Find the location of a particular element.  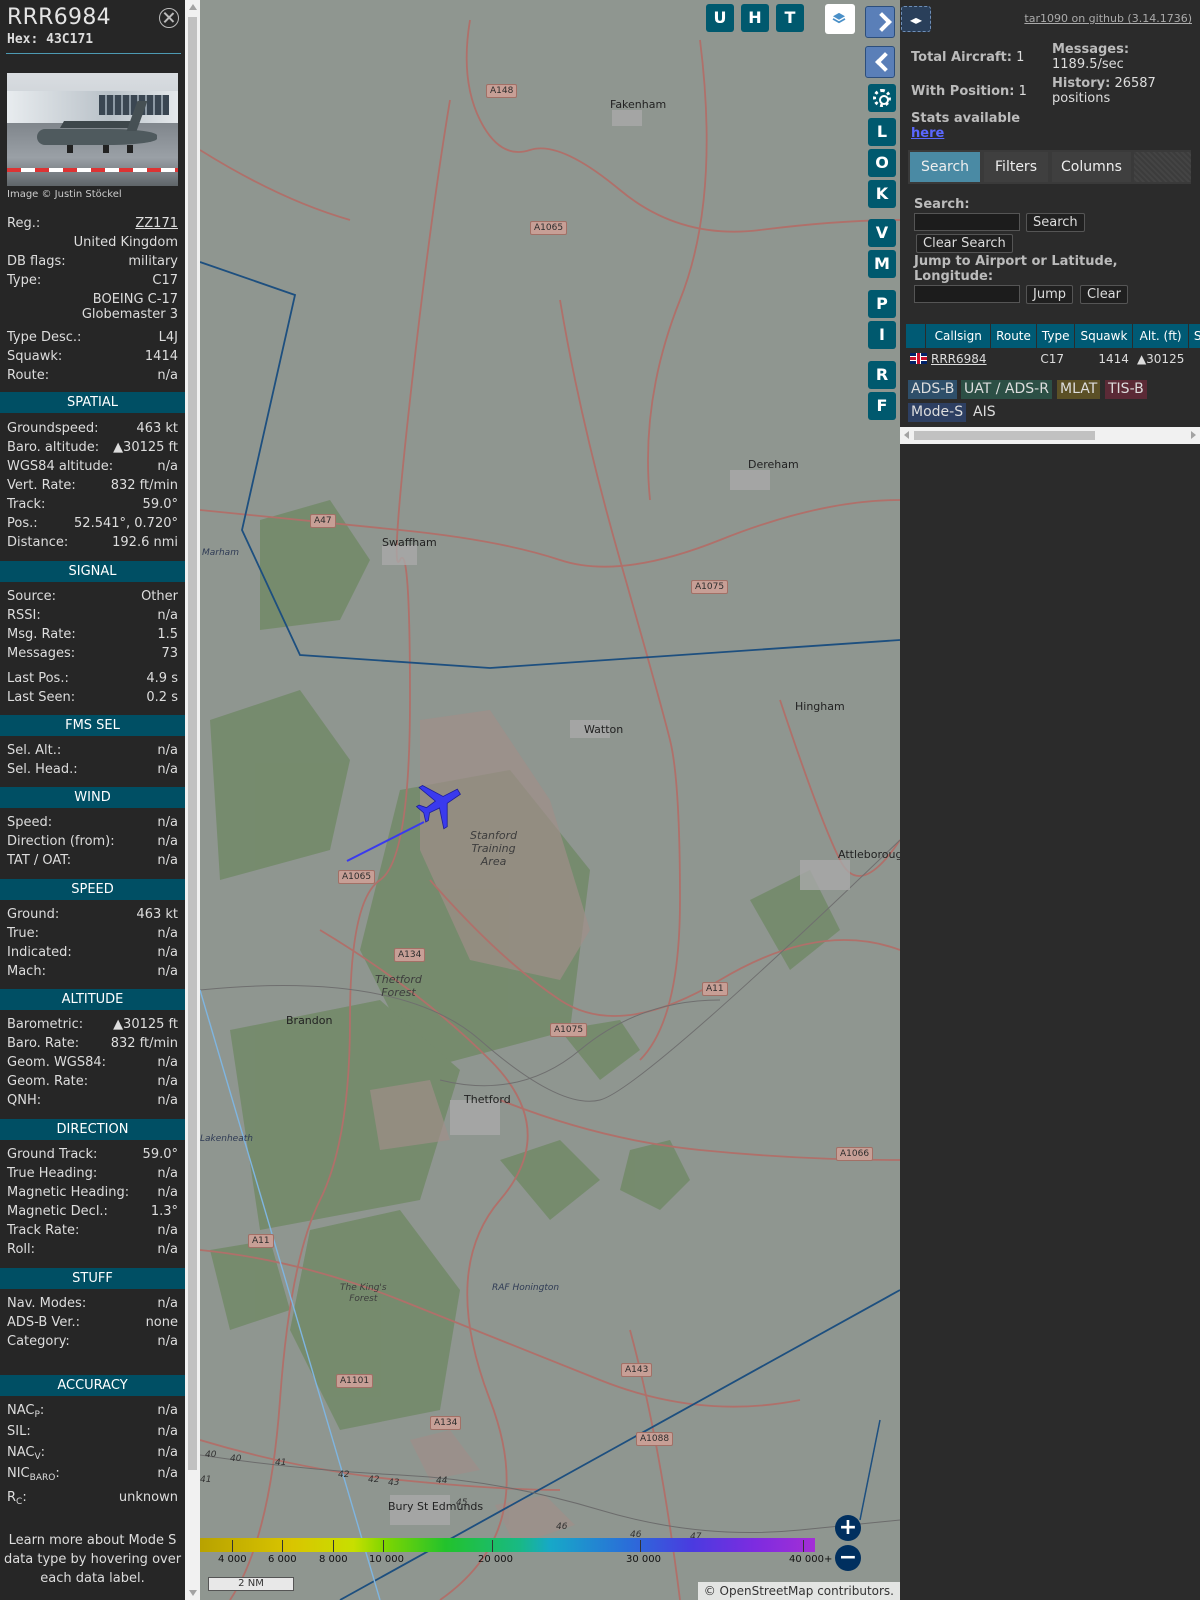

map-scale-bar: 2 NM is located at coordinates (251, 1584).